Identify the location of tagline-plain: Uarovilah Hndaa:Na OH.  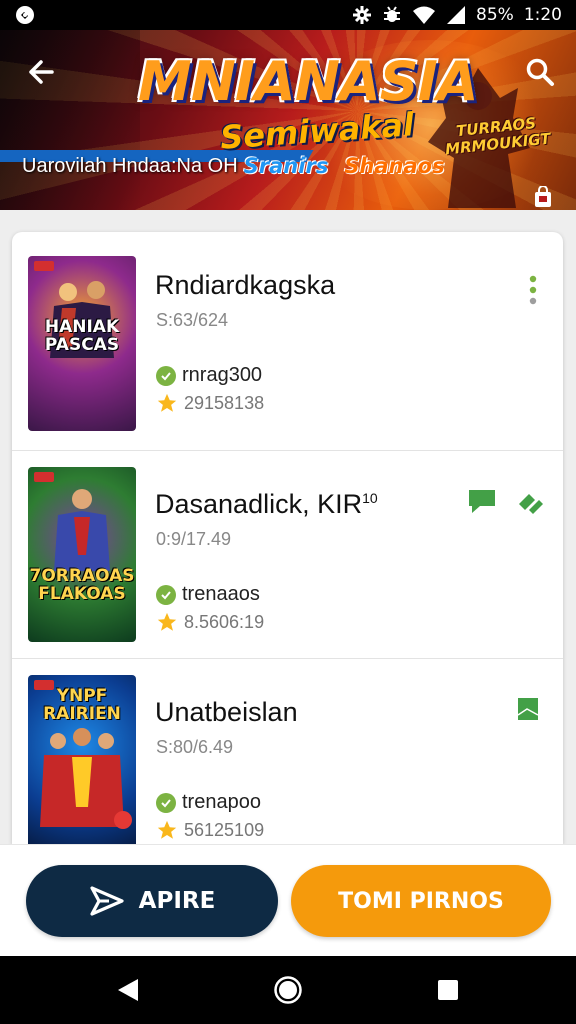
(130, 165).